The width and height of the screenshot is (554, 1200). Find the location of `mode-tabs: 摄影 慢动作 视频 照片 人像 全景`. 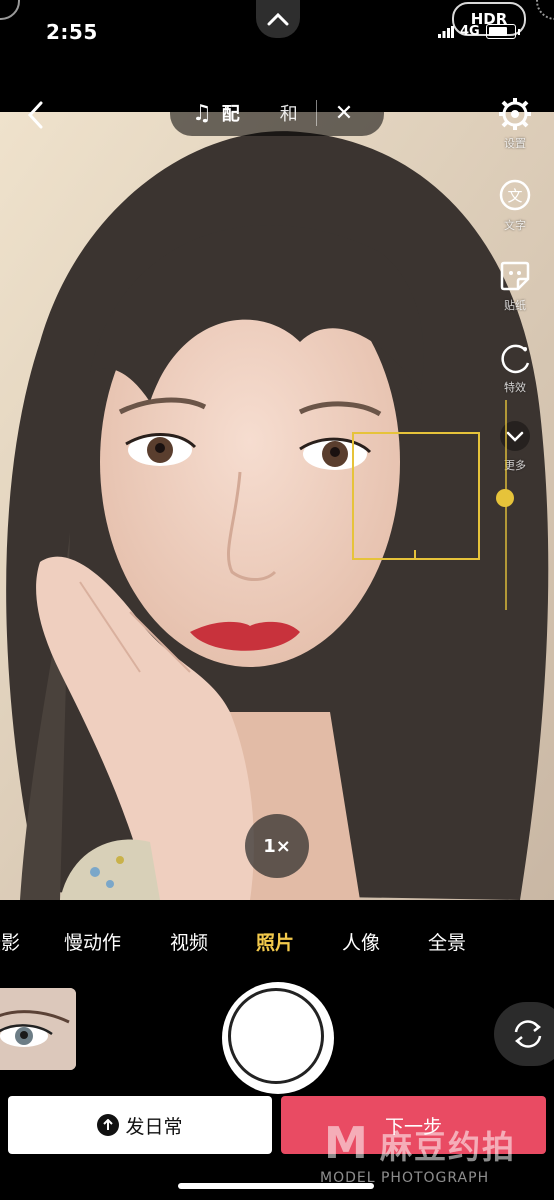

mode-tabs: 摄影 慢动作 视频 照片 人像 全景 is located at coordinates (277, 943).